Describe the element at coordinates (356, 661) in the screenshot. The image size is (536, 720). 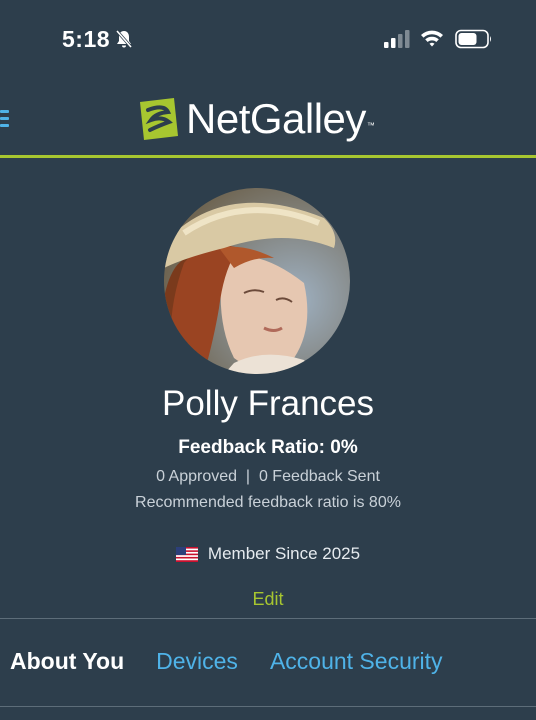
I see `tab-account-security: Account Security` at that location.